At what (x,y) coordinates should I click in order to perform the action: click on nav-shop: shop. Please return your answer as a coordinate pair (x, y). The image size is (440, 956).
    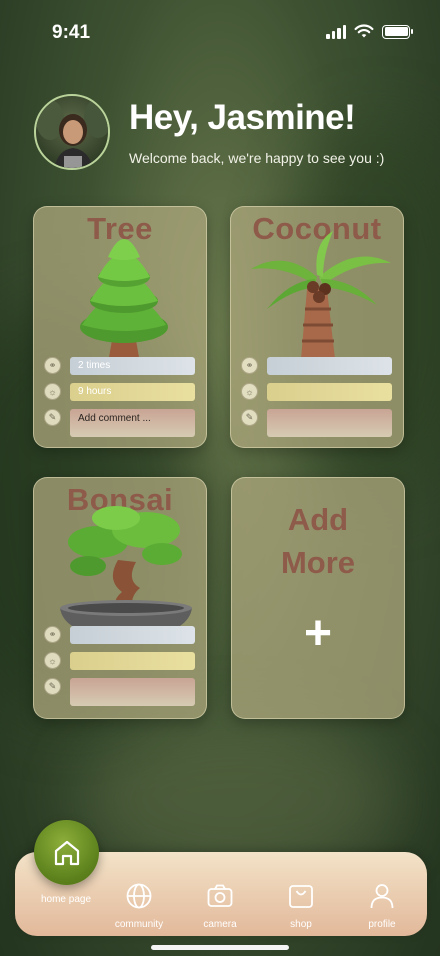
    Looking at the image, I should click on (301, 906).